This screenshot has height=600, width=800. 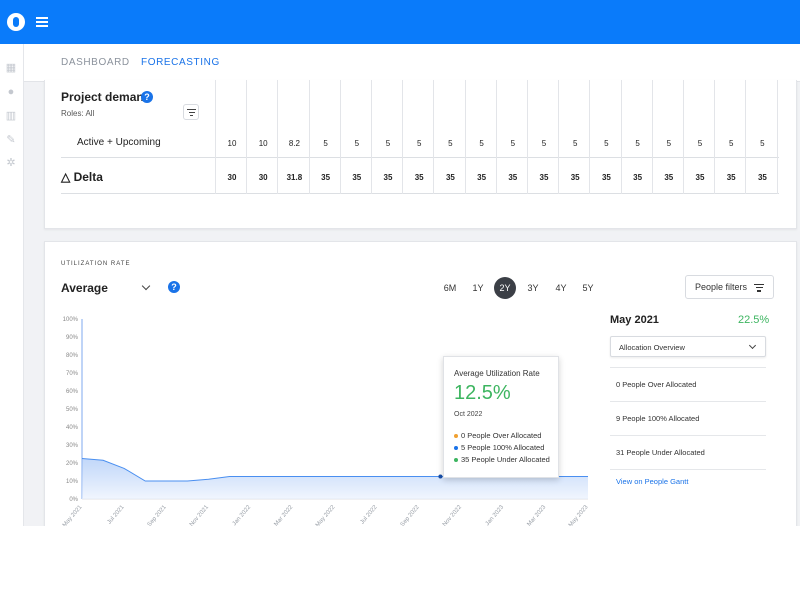 I want to click on row-label-active-upcoming: Active + Upcoming, so click(x=119, y=142).